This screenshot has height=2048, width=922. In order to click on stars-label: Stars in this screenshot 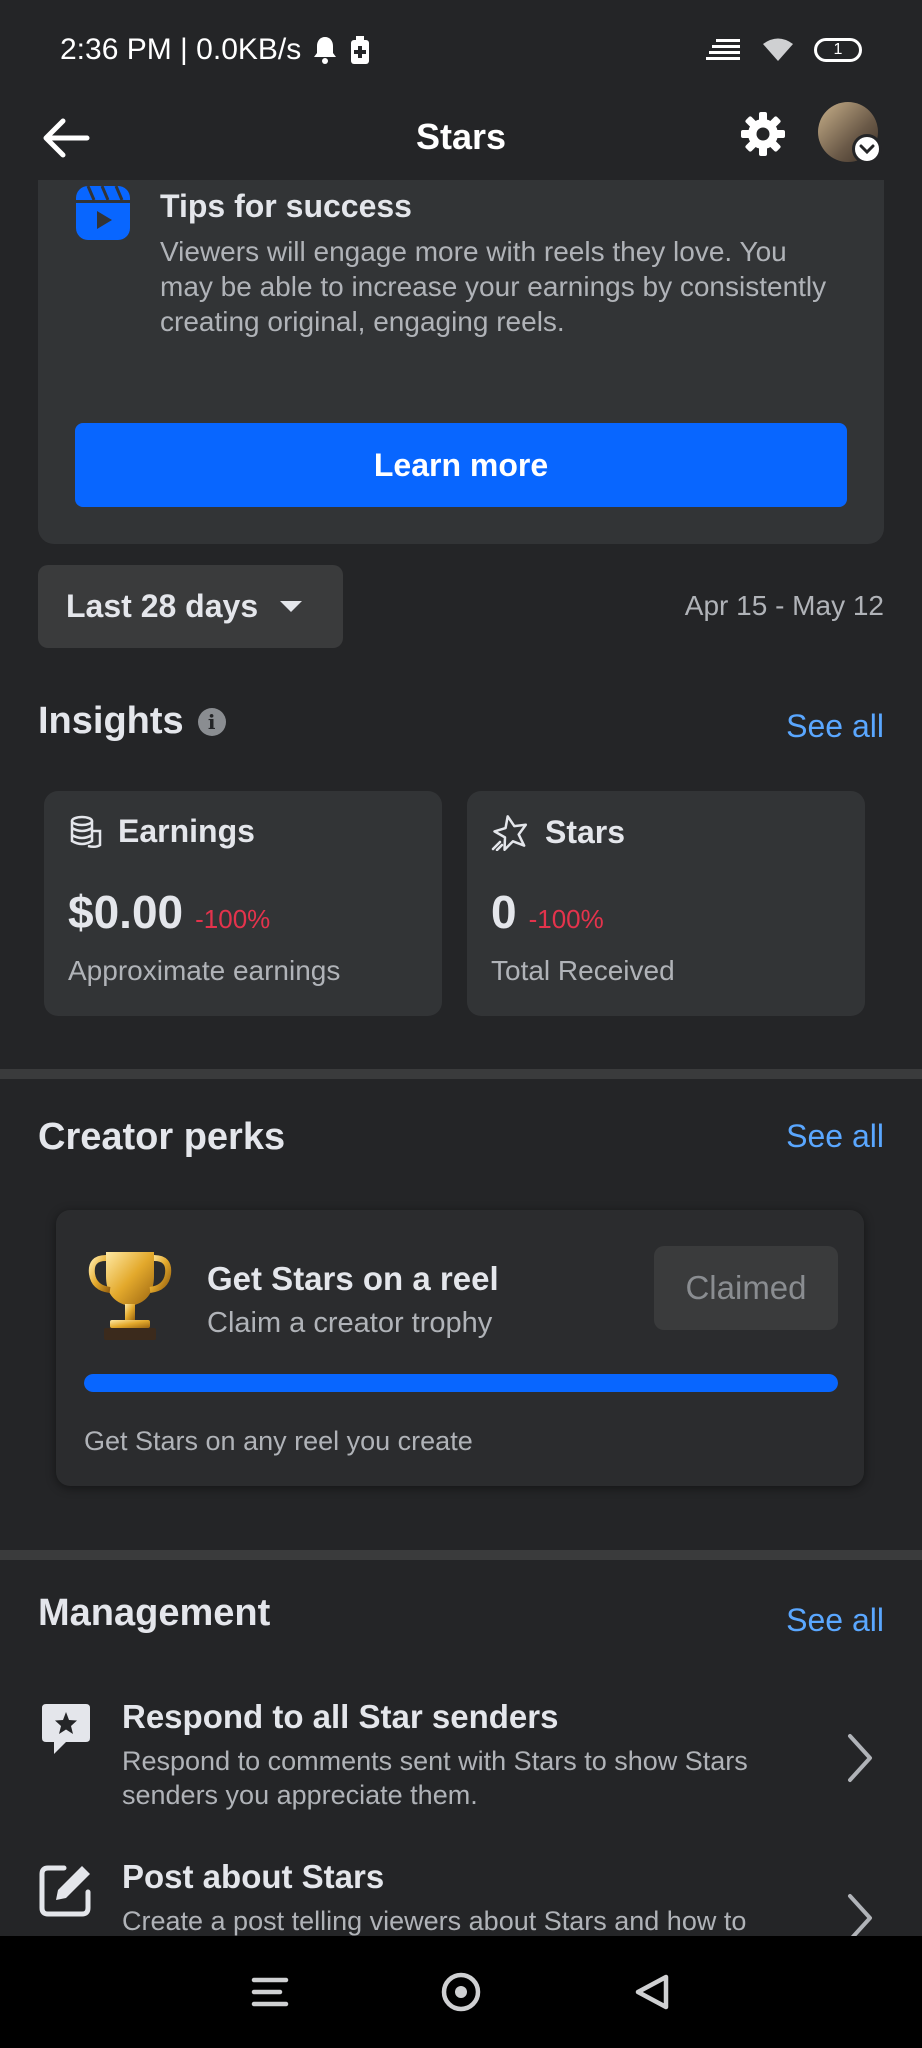, I will do `click(585, 831)`.